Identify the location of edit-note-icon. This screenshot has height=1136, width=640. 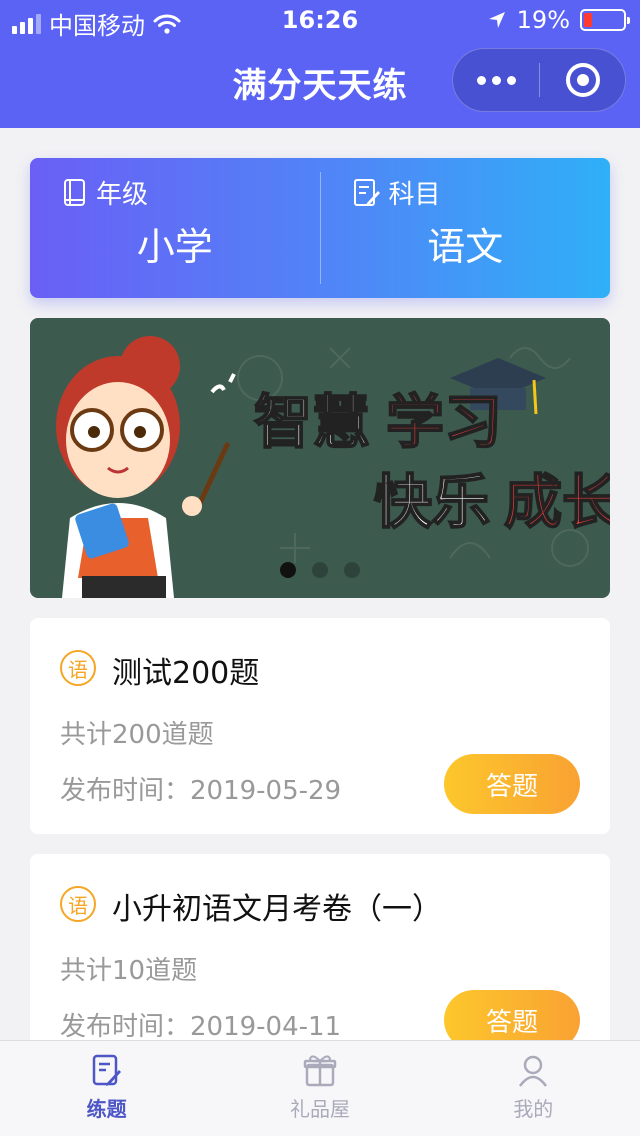
(366, 192).